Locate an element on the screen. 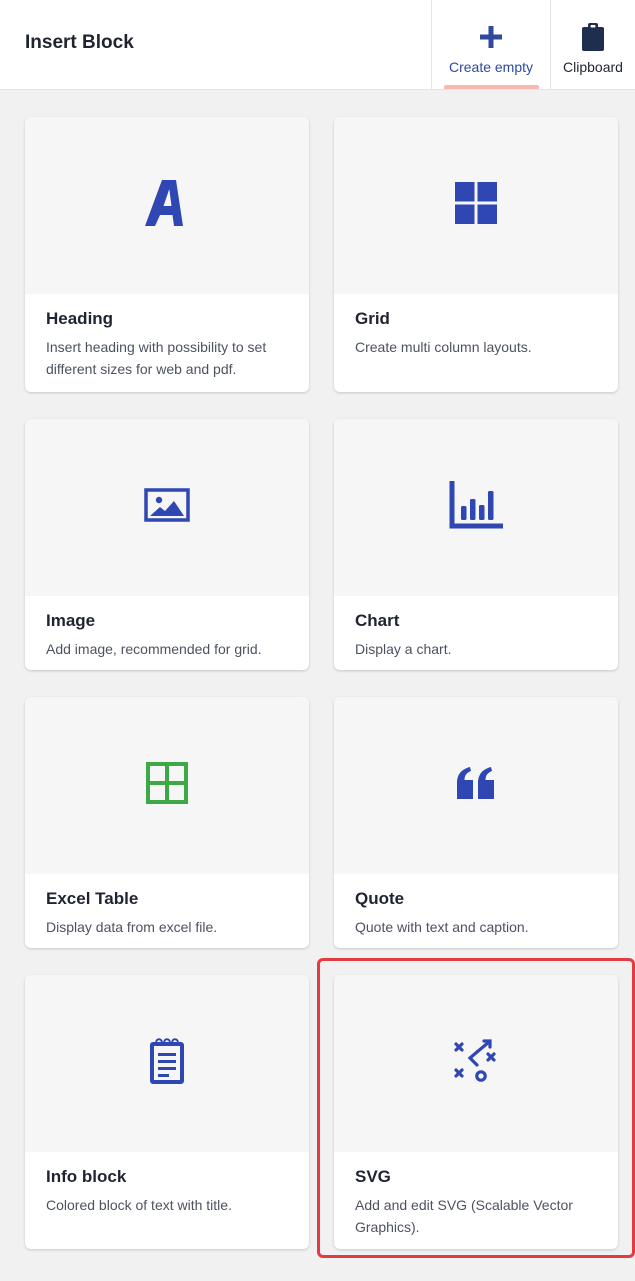 The width and height of the screenshot is (635, 1281). block-card-image: Image Add image, recommended for grid. is located at coordinates (167, 544).